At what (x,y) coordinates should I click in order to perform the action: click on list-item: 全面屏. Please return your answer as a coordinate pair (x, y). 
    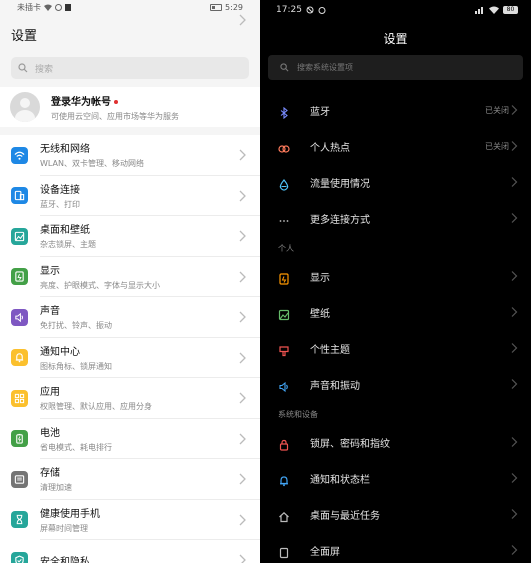
    Looking at the image, I should click on (395, 547).